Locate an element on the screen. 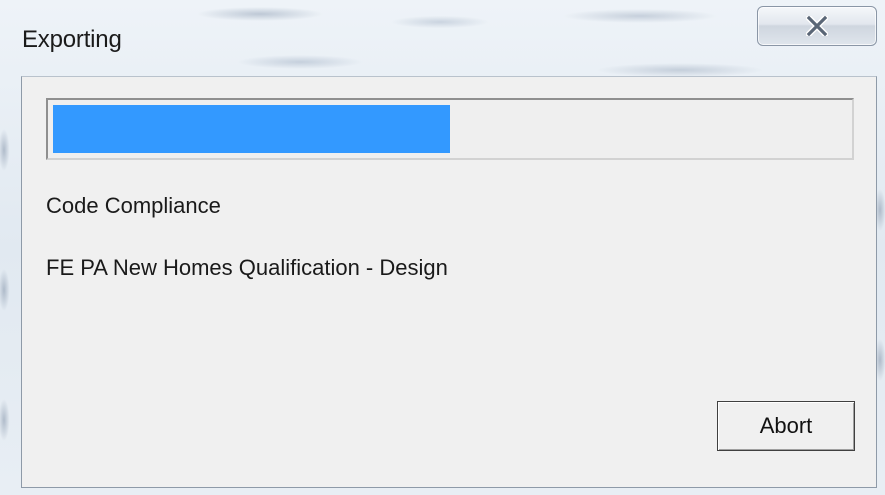 Image resolution: width=885 pixels, height=495 pixels. progress-bar-fill is located at coordinates (251, 129).